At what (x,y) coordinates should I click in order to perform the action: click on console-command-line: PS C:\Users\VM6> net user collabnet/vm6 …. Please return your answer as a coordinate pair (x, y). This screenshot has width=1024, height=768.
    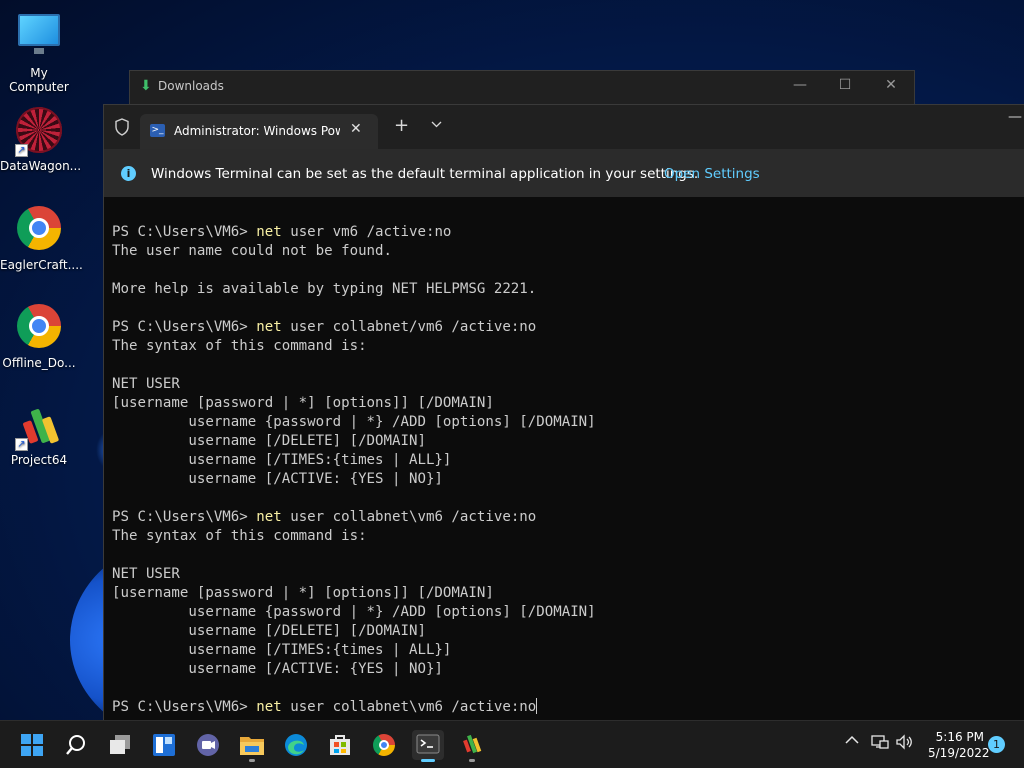
    Looking at the image, I should click on (568, 327).